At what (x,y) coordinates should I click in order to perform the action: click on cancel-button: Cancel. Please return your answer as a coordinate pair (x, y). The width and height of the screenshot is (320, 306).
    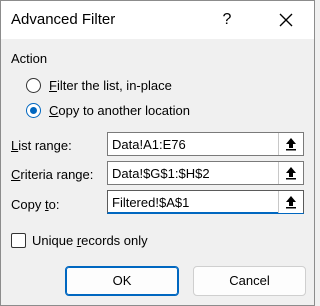
    Looking at the image, I should click on (249, 281).